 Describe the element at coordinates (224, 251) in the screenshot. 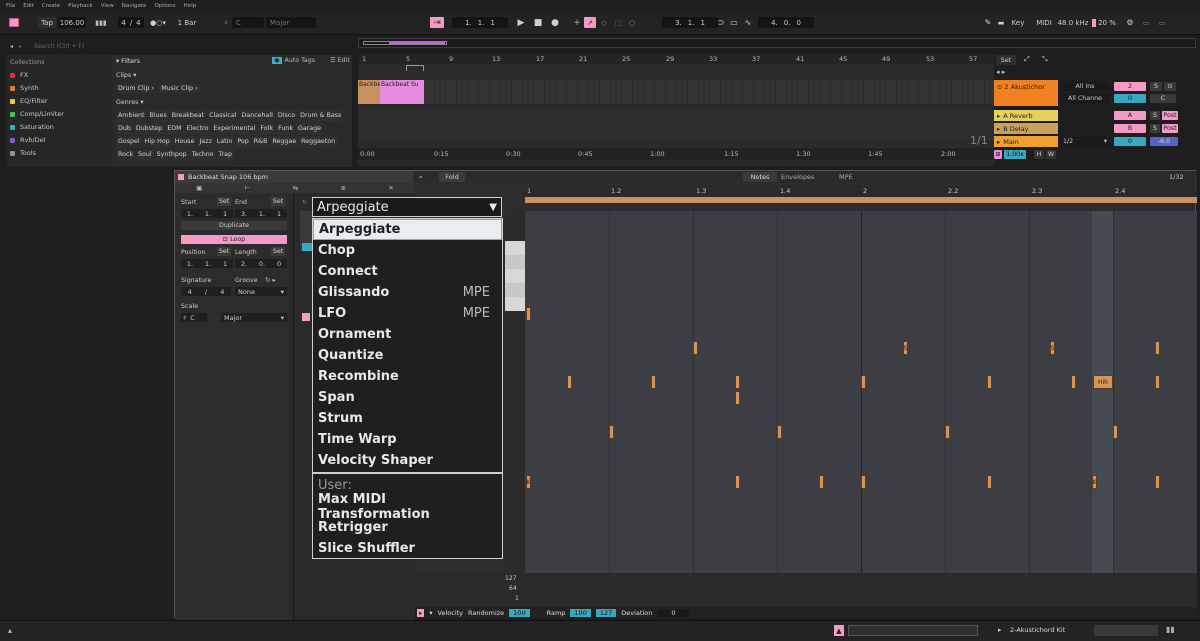

I see `position-set-button: Set` at that location.